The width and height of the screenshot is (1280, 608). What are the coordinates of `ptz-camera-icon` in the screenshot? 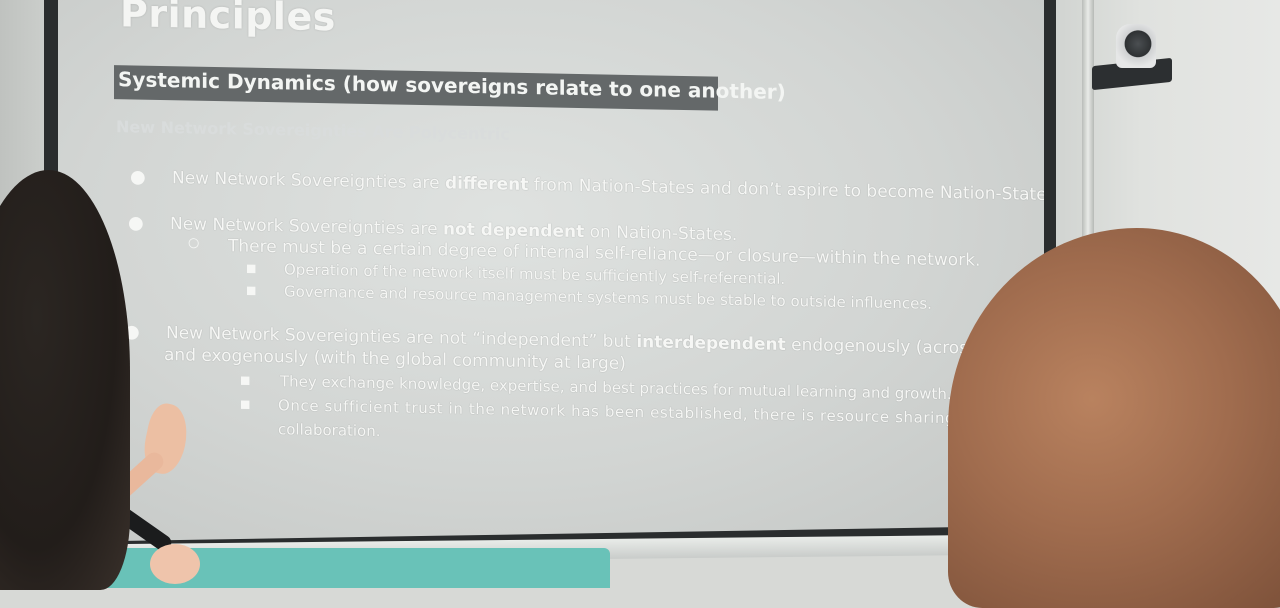 It's located at (1136, 46).